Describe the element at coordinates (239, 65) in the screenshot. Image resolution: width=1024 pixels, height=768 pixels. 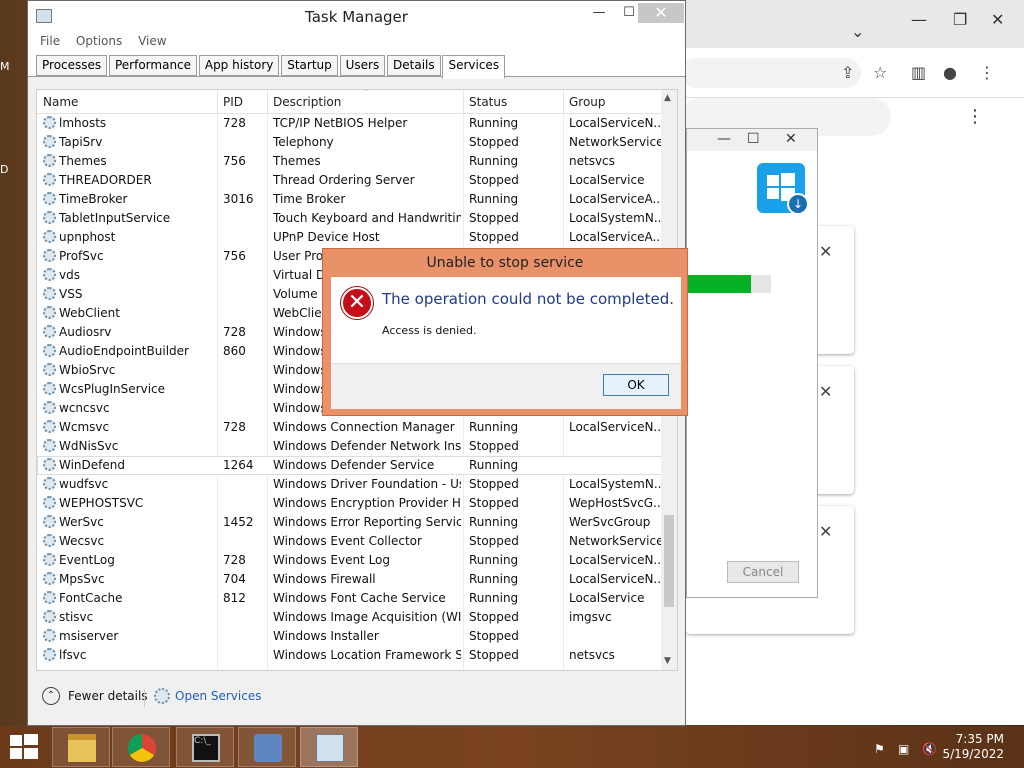
I see `tab-app-history: App history` at that location.